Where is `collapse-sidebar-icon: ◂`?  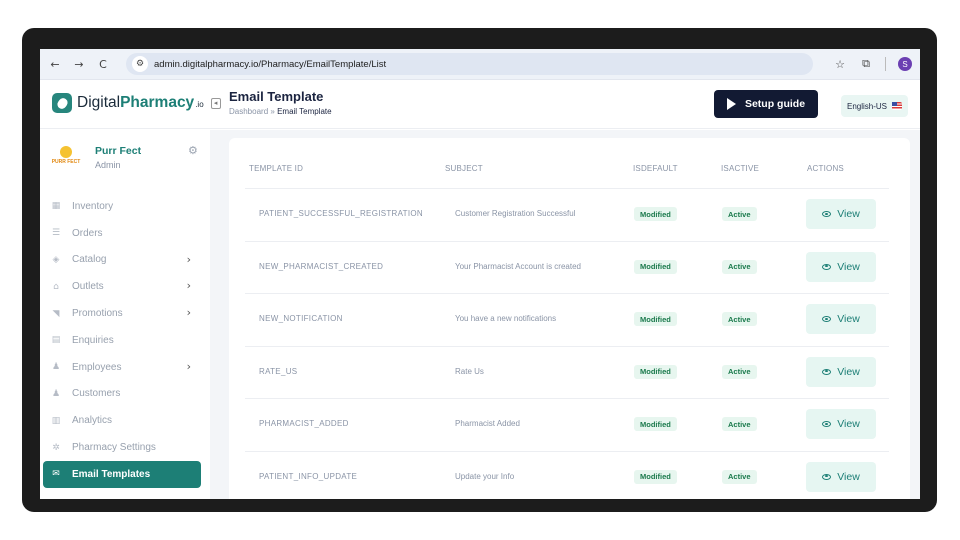
collapse-sidebar-icon: ◂ is located at coordinates (215, 103).